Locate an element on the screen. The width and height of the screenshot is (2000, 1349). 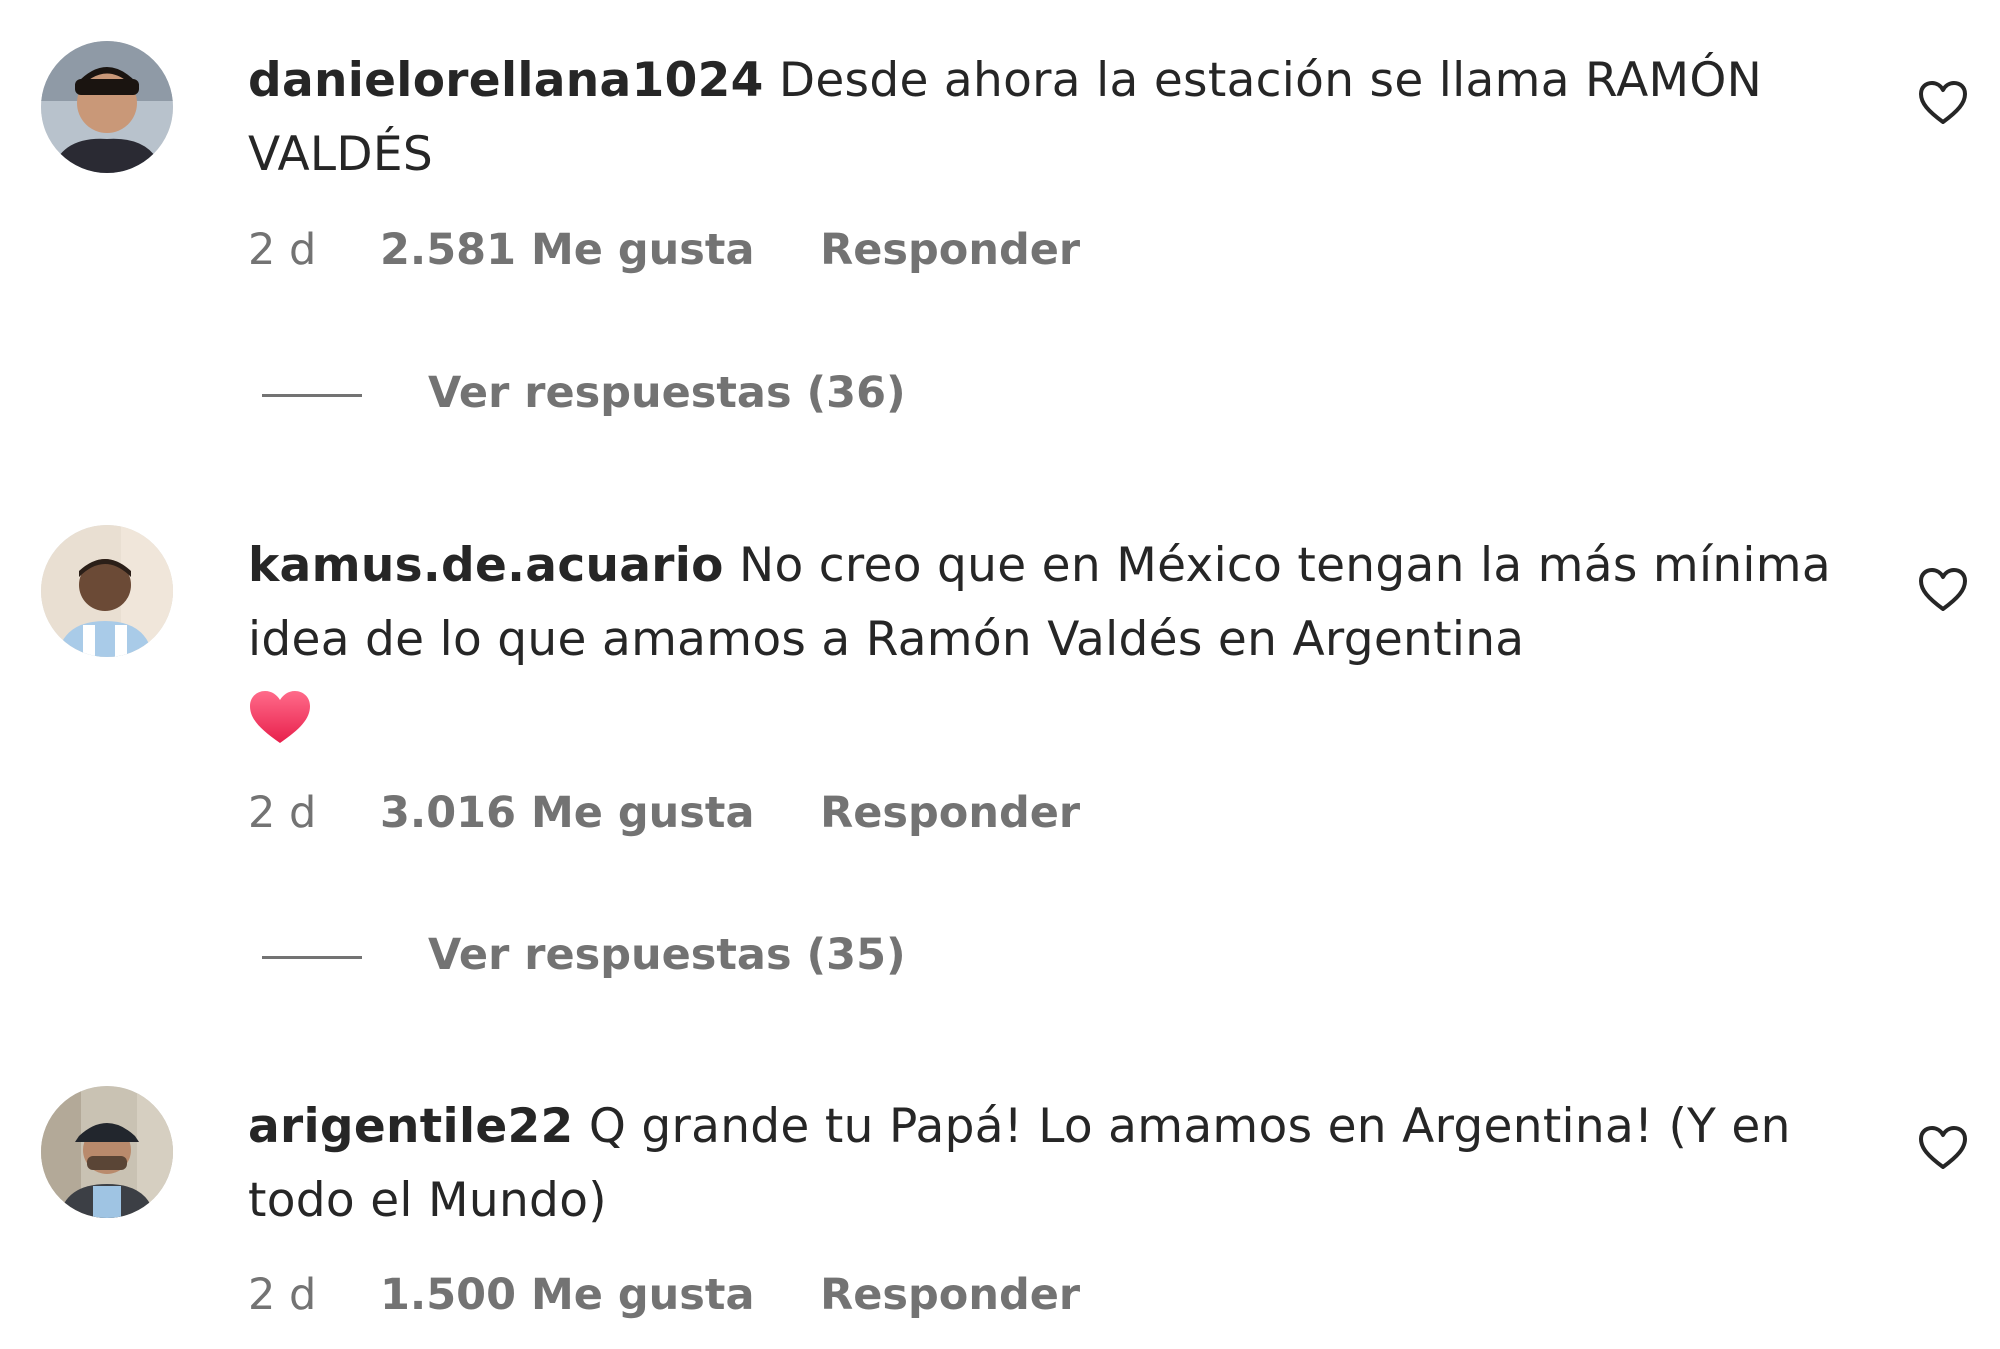
red-heart-emoji is located at coordinates (280, 716).